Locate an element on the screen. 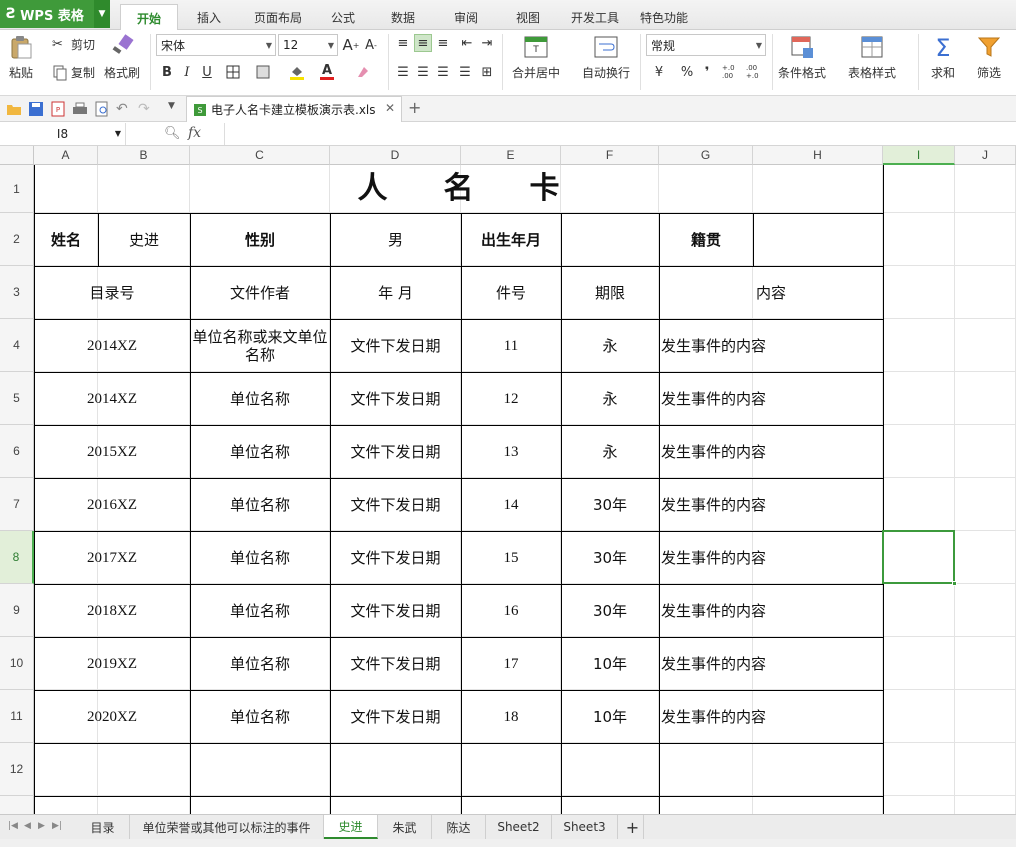 Image resolution: width=1016 pixels, height=847 pixels. sheet-tab: Sheet3 is located at coordinates (585, 827).